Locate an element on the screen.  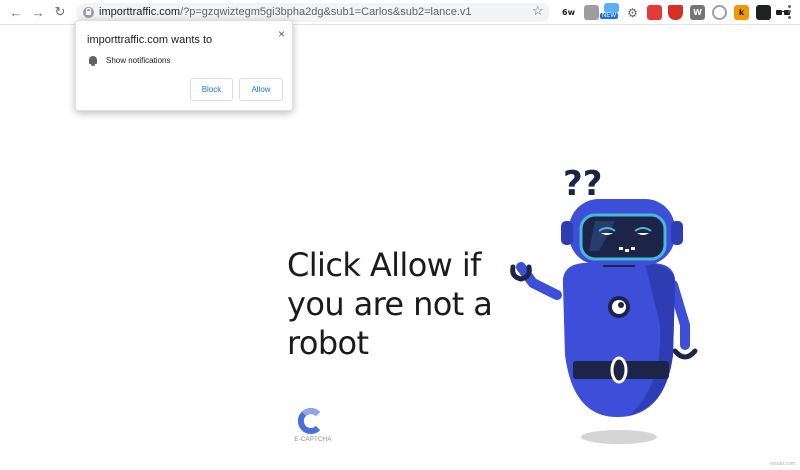
captcha-label: E-CAPTCHA is located at coordinates (313, 440).